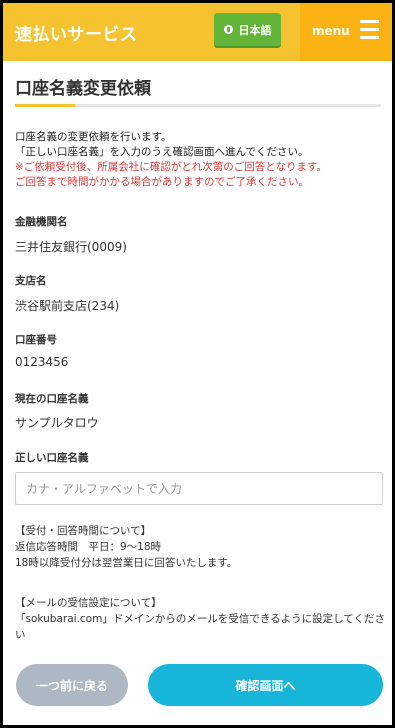 This screenshot has height=728, width=395. I want to click on mail-line-2: い, so click(20, 635).